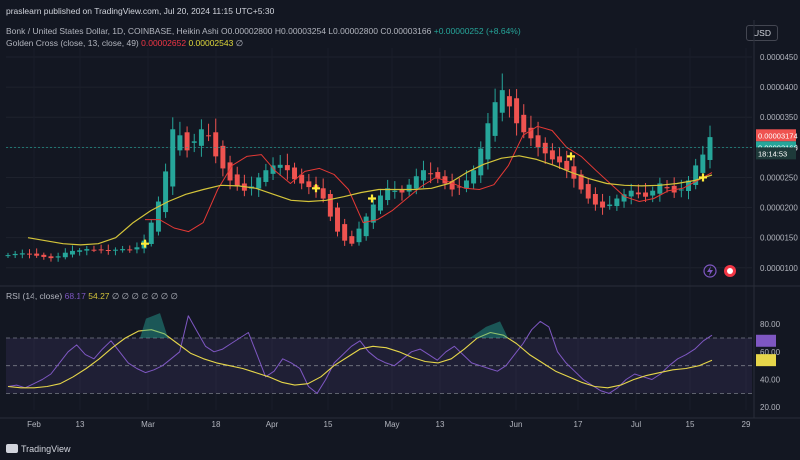 The width and height of the screenshot is (800, 460). Describe the element at coordinates (154, 325) in the screenshot. I see `overbought-fill` at that location.